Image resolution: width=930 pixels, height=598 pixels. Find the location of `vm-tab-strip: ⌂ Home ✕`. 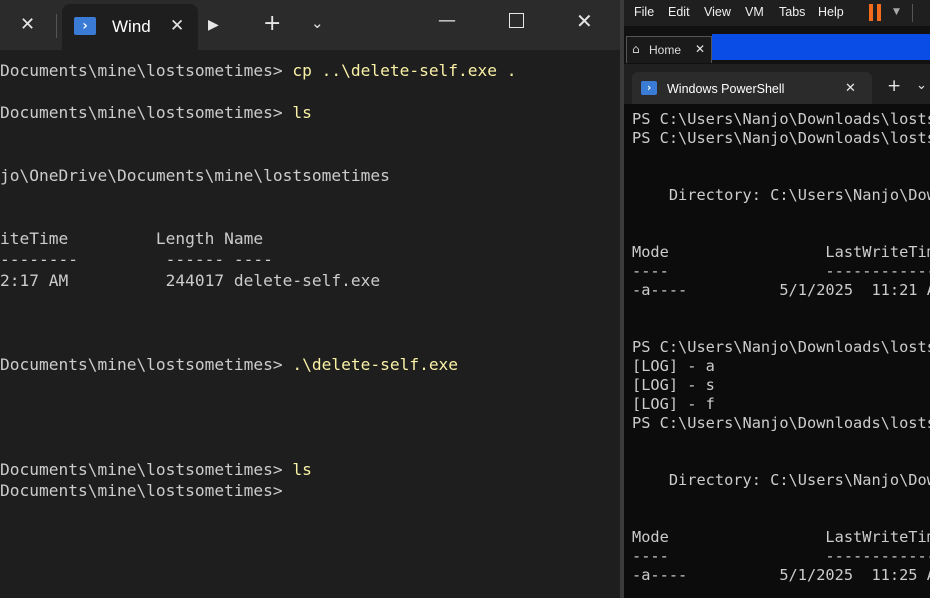

vm-tab-strip: ⌂ Home ✕ is located at coordinates (777, 45).